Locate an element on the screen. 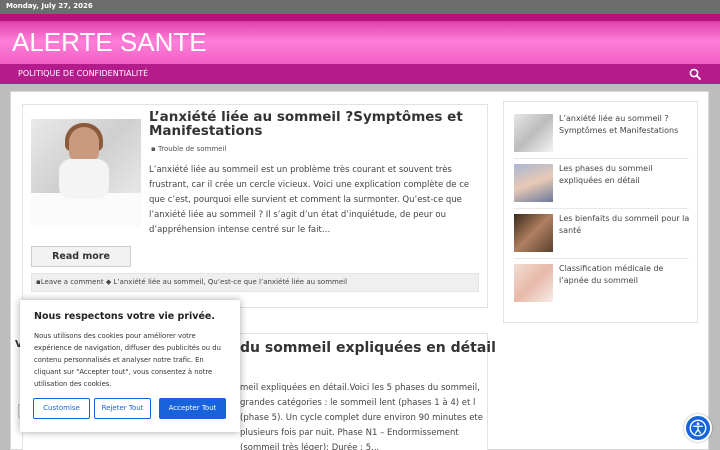  sidebar-item-label: Les bienfaits du sommeil pour la santé is located at coordinates (625, 225).